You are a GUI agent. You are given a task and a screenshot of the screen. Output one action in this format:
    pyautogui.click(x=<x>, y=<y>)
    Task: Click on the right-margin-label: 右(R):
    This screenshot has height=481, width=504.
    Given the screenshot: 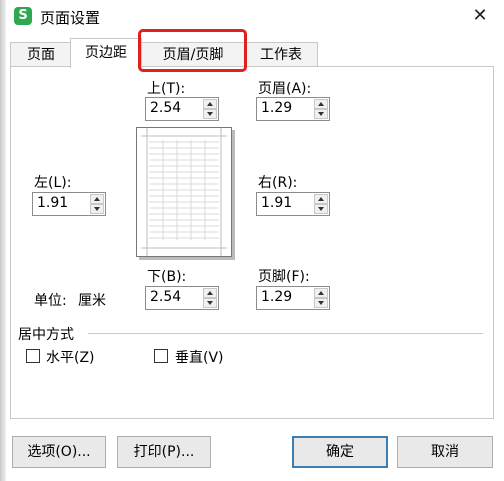 What is the action you would take?
    pyautogui.click(x=278, y=183)
    